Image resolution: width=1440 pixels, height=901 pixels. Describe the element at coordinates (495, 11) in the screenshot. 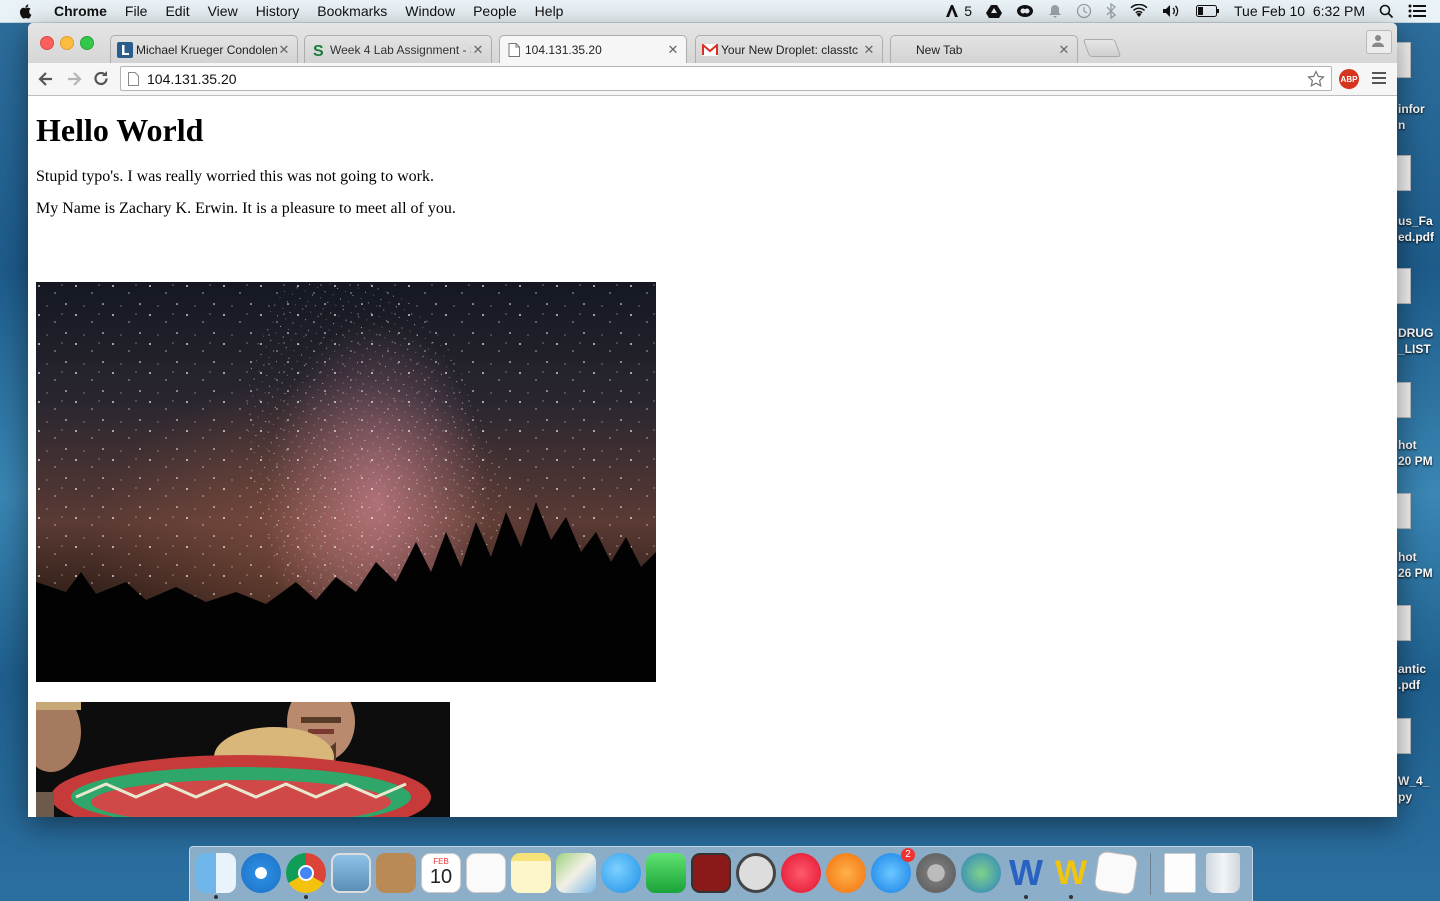

I see `menu-people: People` at that location.